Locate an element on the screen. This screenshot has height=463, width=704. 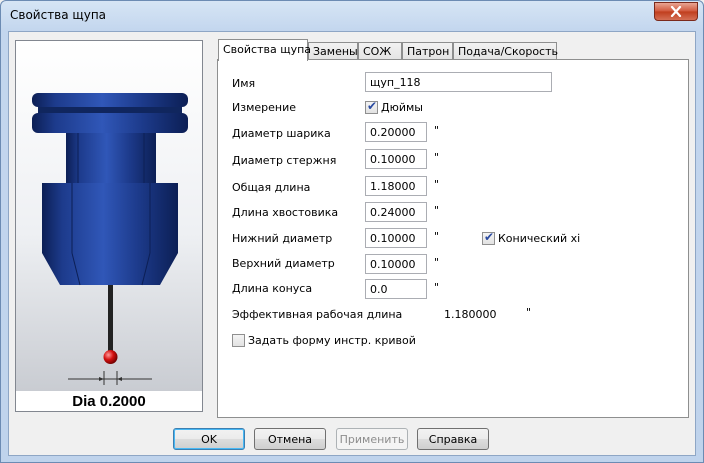
title-bar: Свойства щупа is located at coordinates (352, 16).